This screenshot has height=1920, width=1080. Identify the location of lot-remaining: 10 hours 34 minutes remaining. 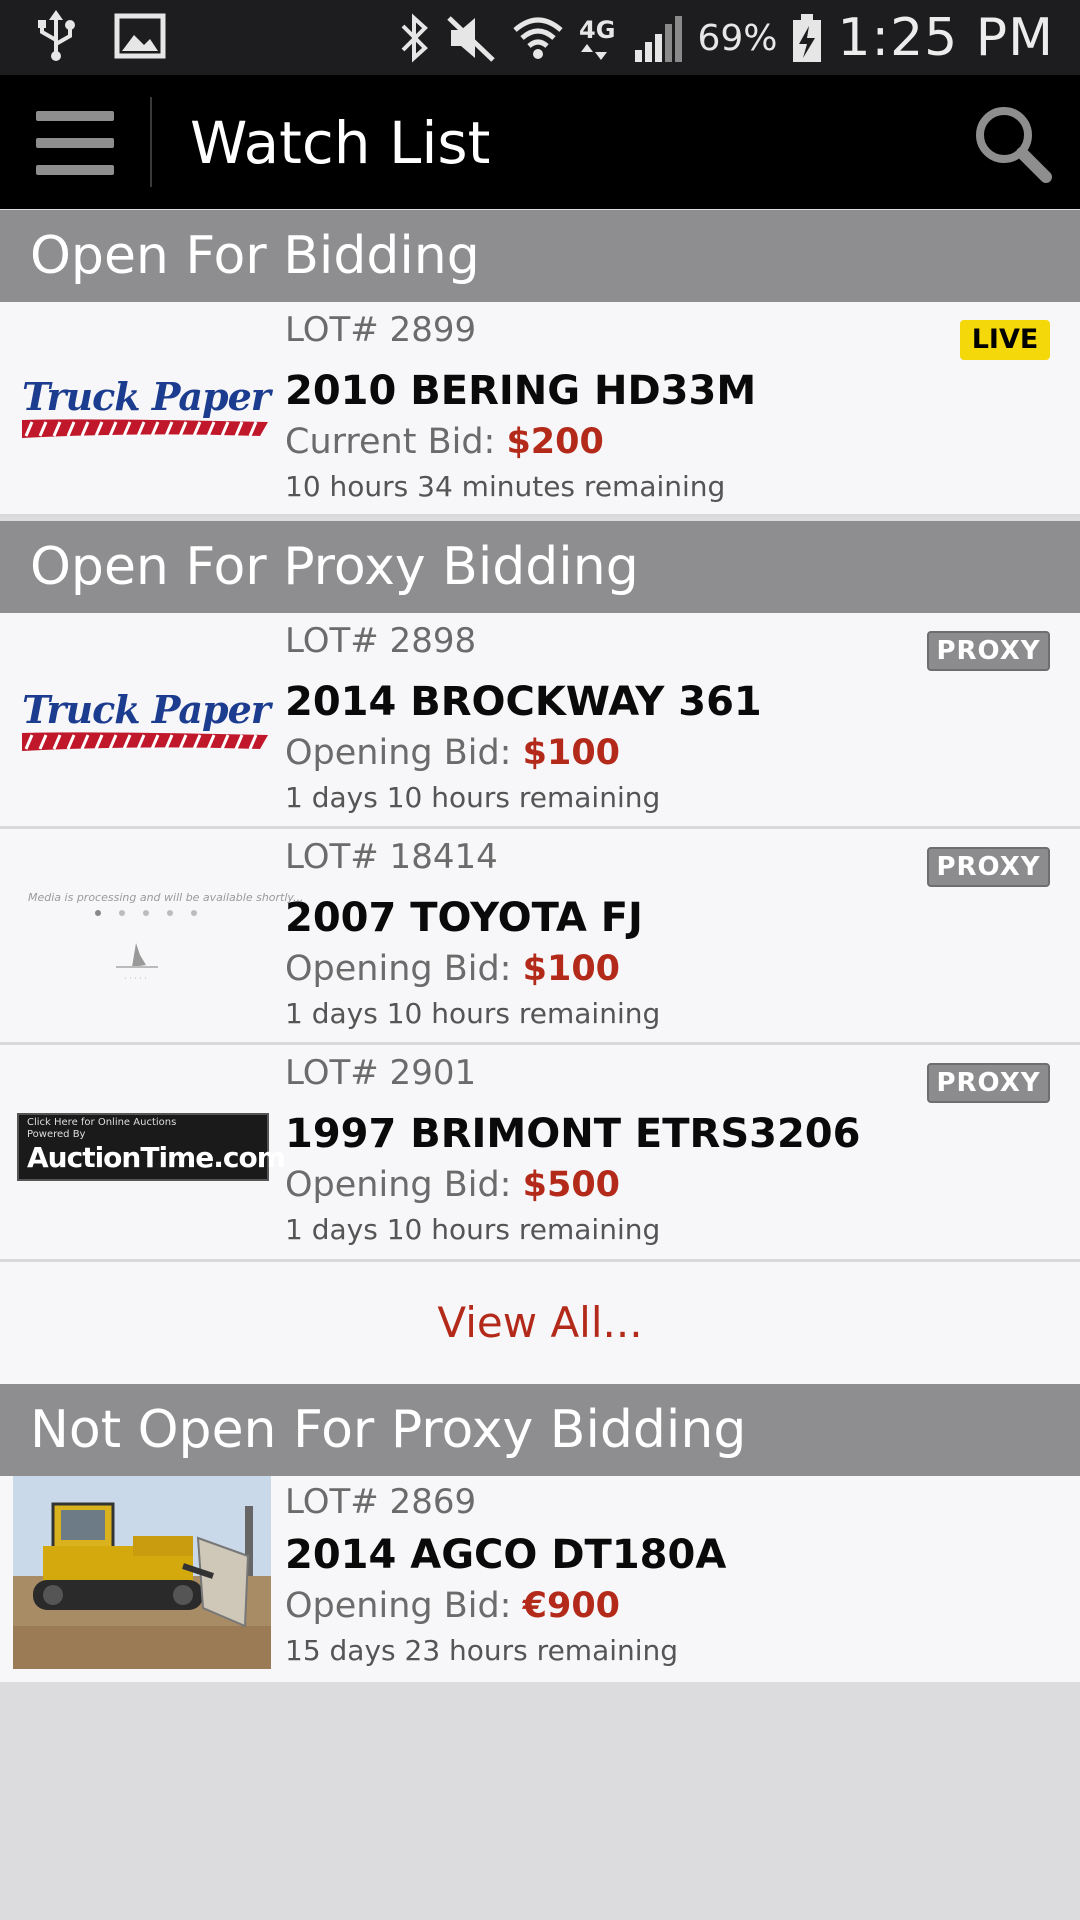
(505, 486).